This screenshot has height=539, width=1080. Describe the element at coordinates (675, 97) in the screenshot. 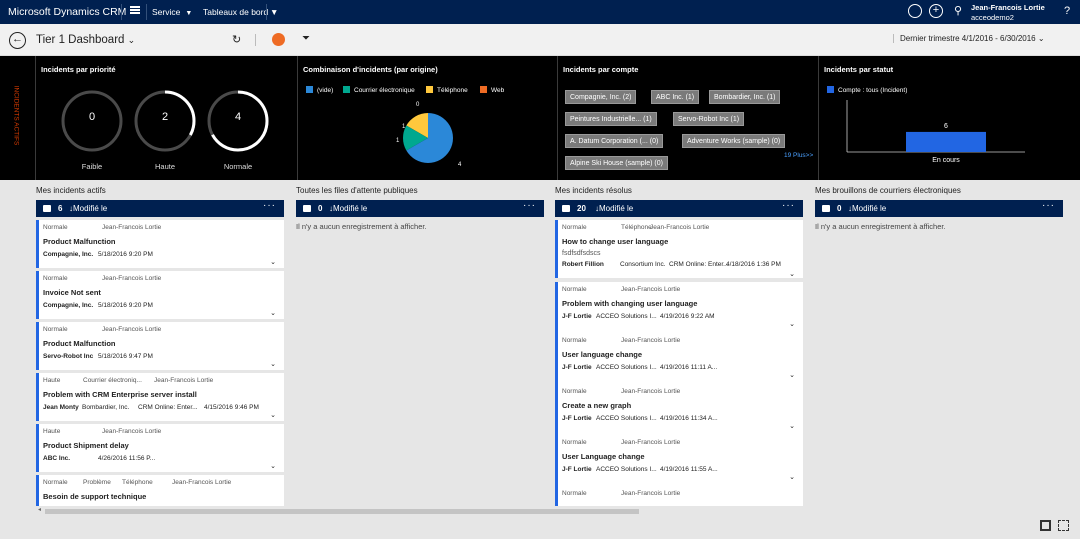

I see `account-chip: ABC Inc. (1)` at that location.